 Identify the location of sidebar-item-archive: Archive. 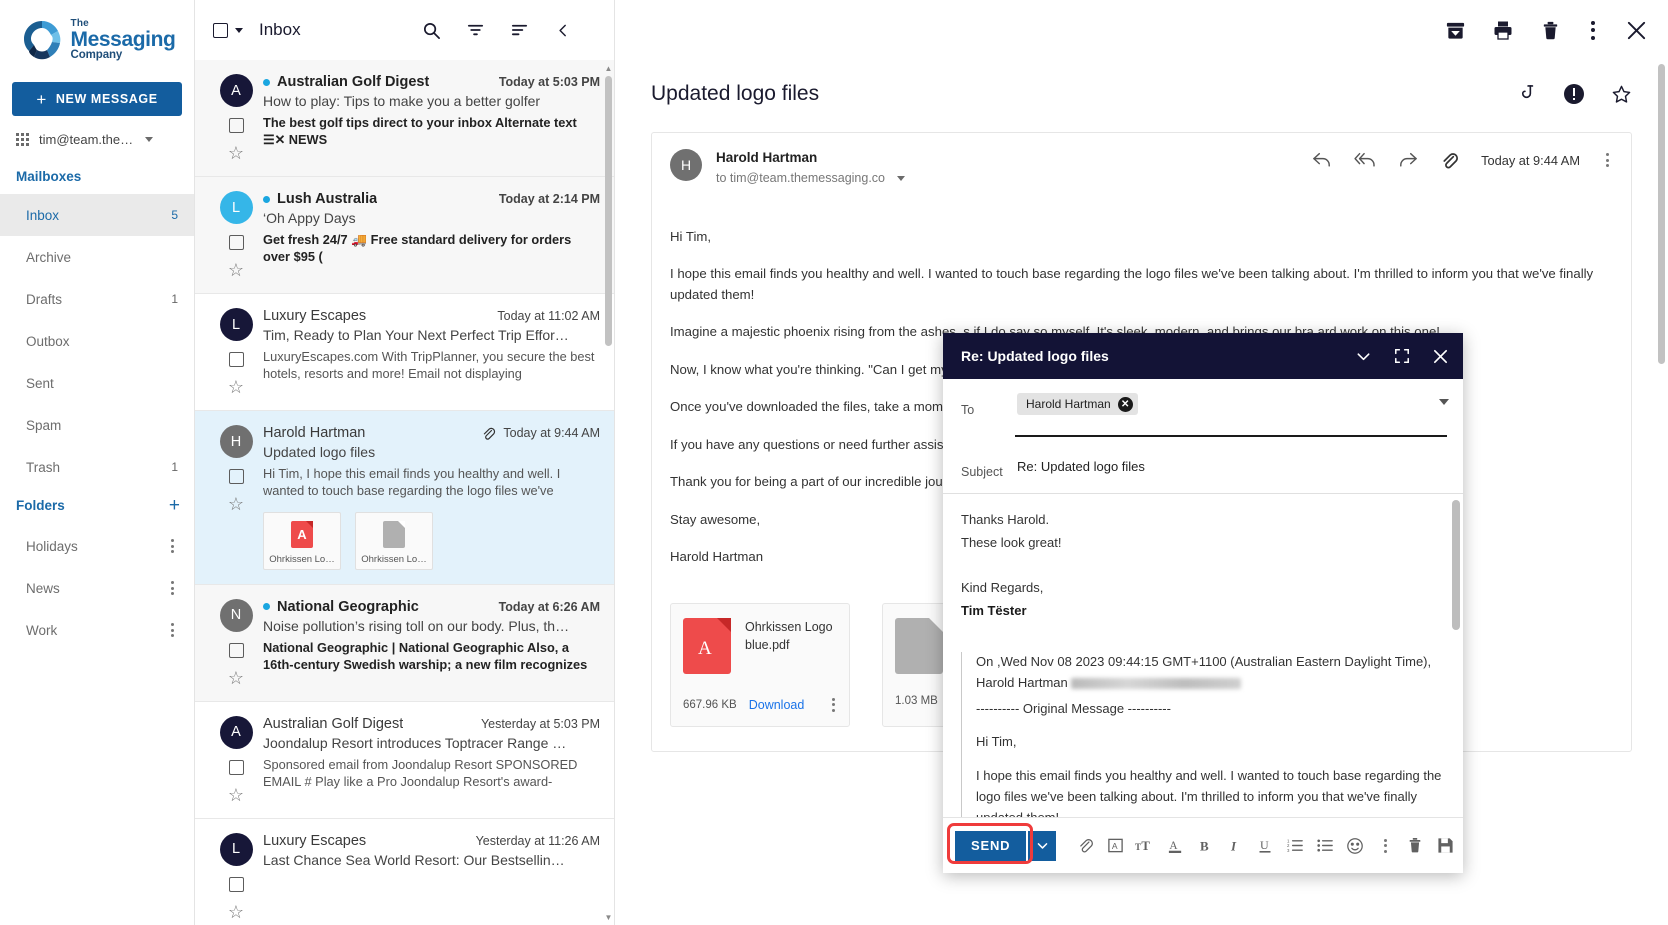
(97, 257).